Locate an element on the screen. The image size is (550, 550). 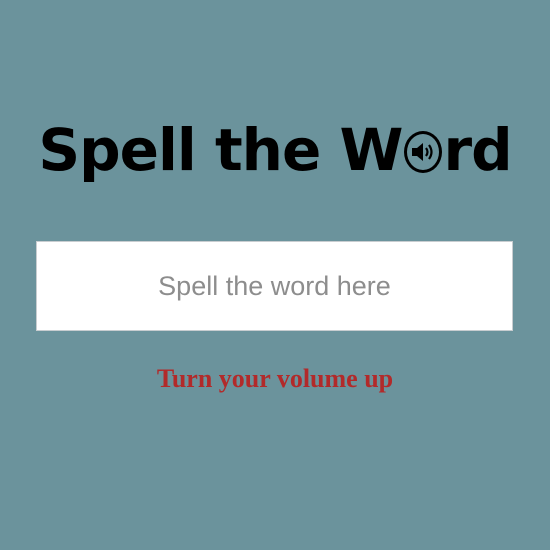
speaker-volume-icon is located at coordinates (423, 151).